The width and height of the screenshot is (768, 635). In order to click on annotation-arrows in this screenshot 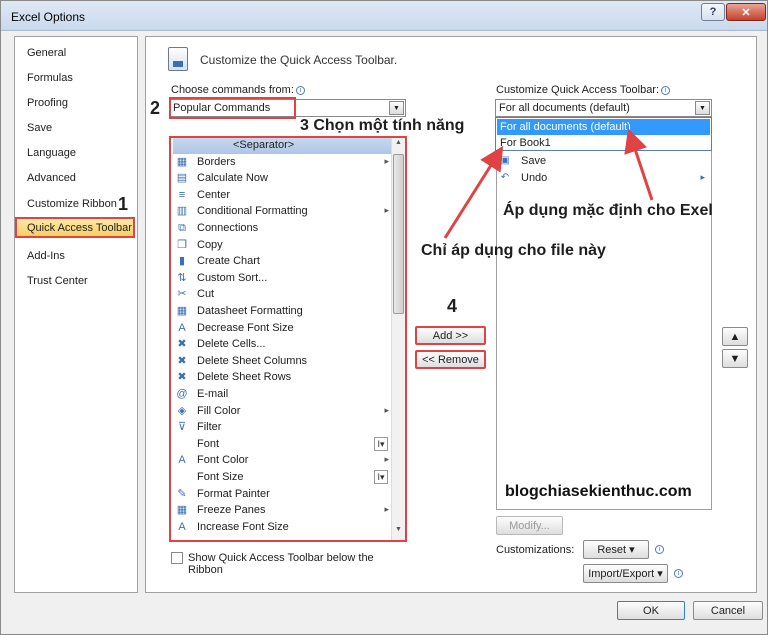, I will do `click(548, 183)`.